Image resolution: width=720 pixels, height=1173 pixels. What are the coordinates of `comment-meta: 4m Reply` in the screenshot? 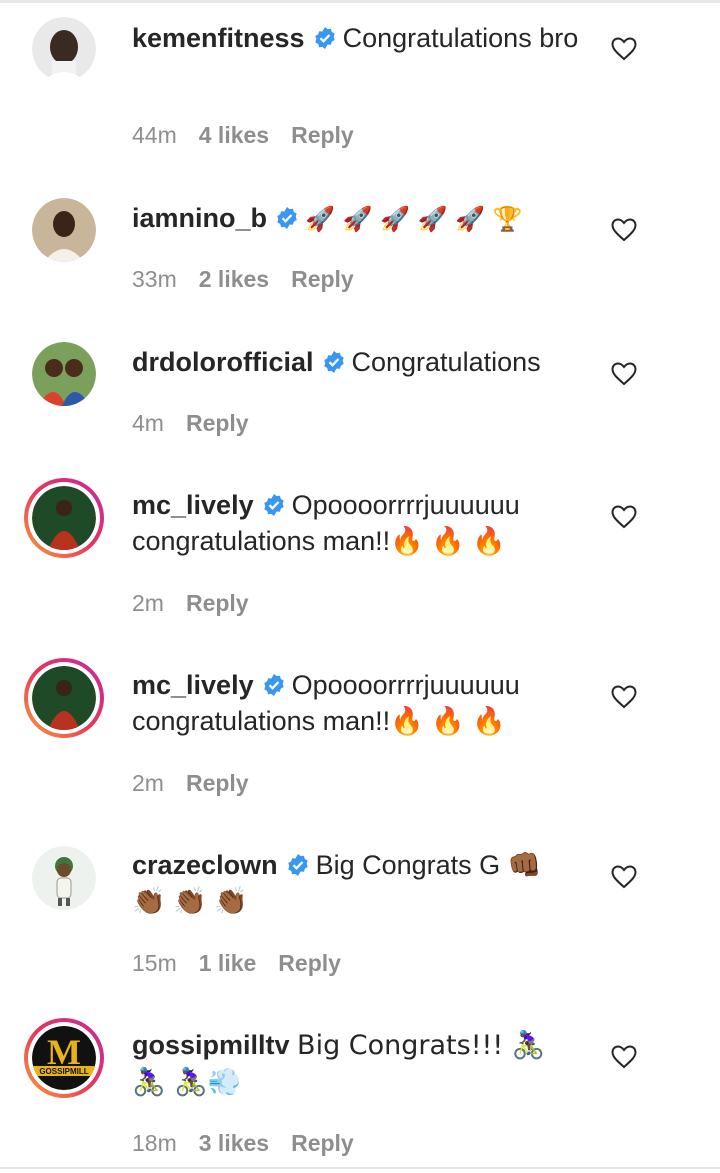 It's located at (201, 423).